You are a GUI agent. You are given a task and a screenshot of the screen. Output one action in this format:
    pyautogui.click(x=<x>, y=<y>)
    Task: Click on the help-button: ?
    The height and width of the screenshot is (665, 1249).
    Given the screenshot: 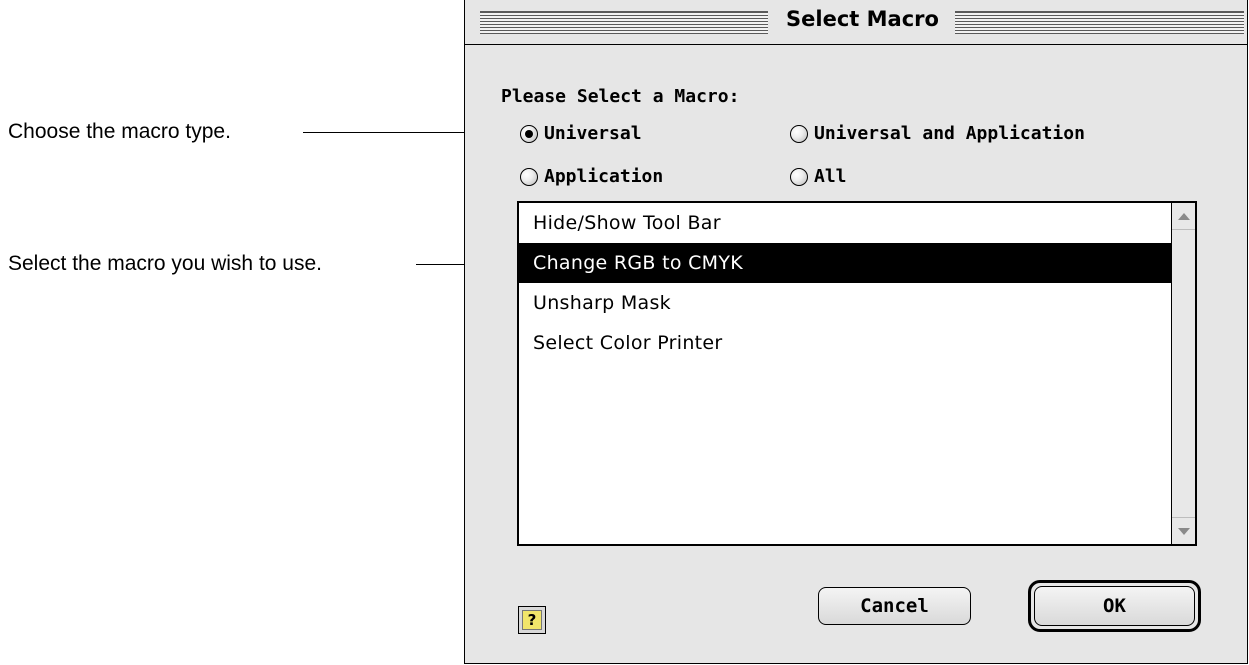 What is the action you would take?
    pyautogui.click(x=532, y=620)
    